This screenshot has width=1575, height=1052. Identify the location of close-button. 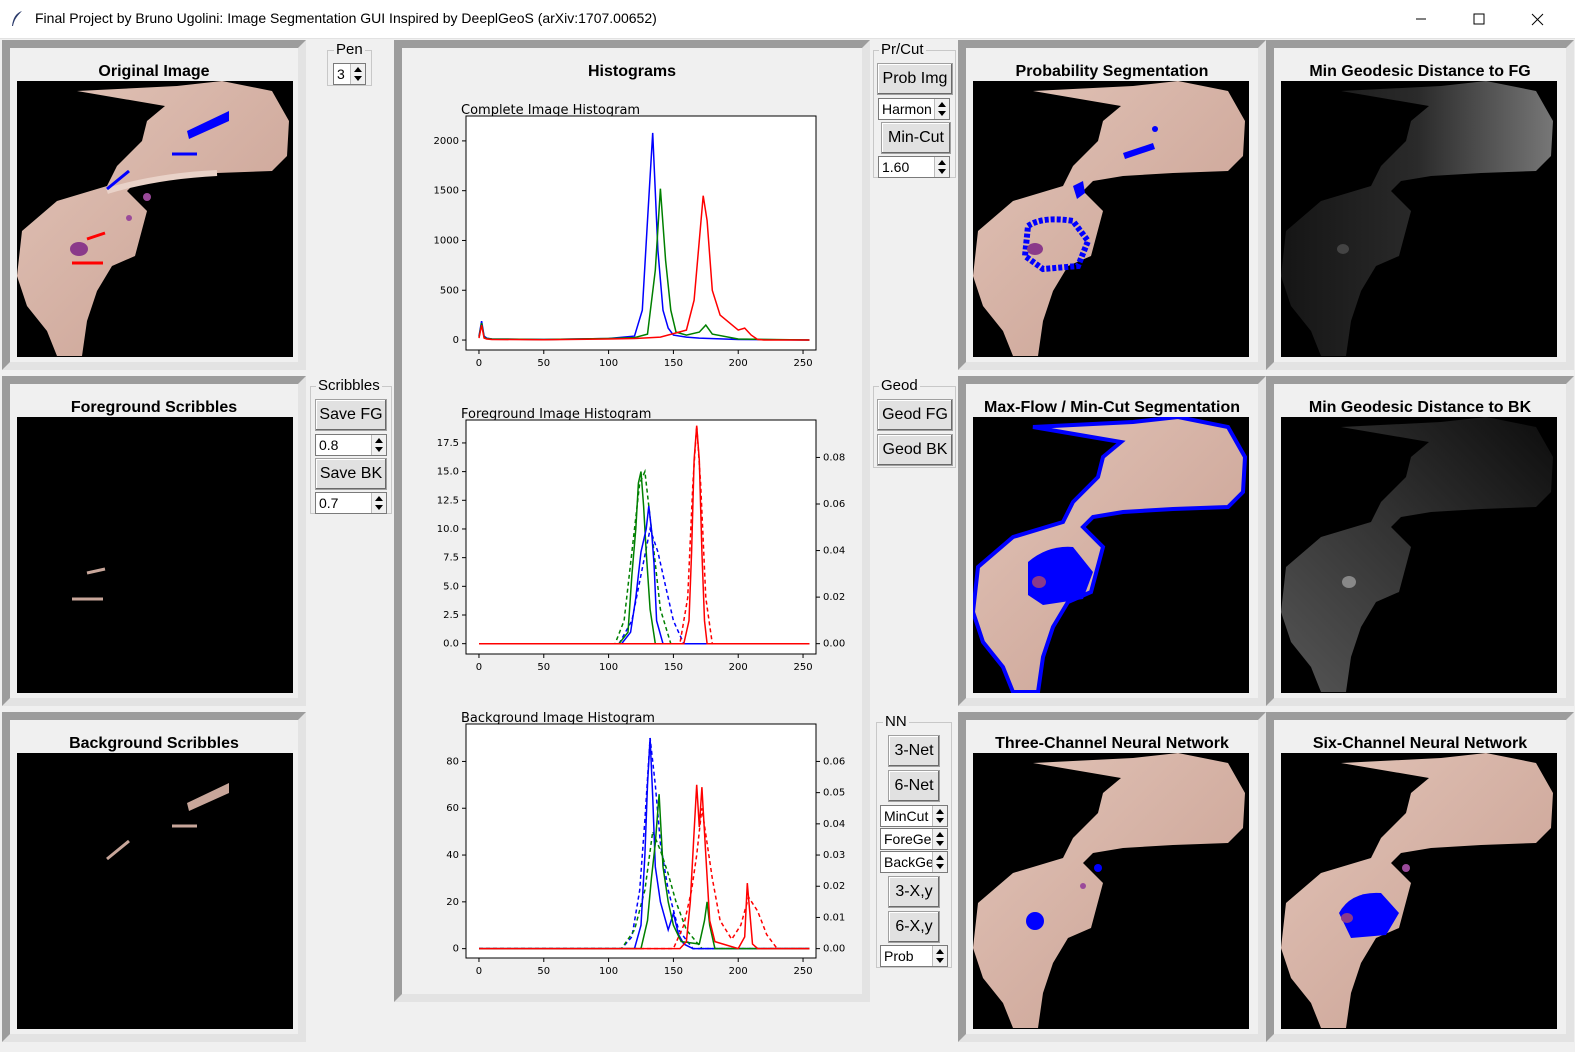
(1537, 19).